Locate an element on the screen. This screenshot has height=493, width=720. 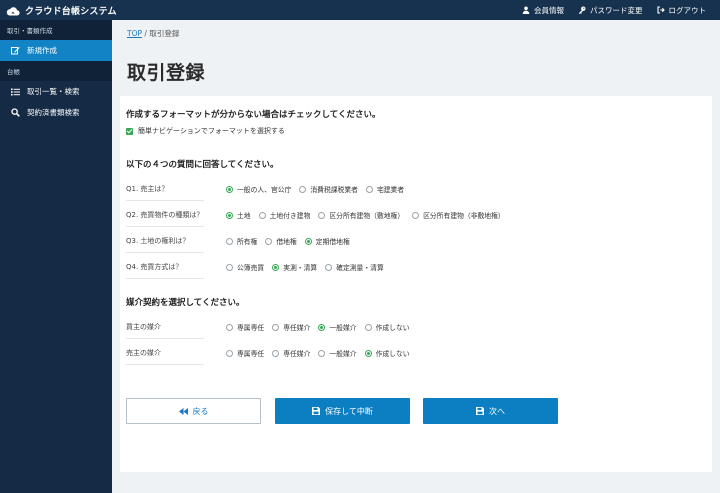
sidebar-item-contract-search-label: 契約済書類検索 is located at coordinates (53, 112).